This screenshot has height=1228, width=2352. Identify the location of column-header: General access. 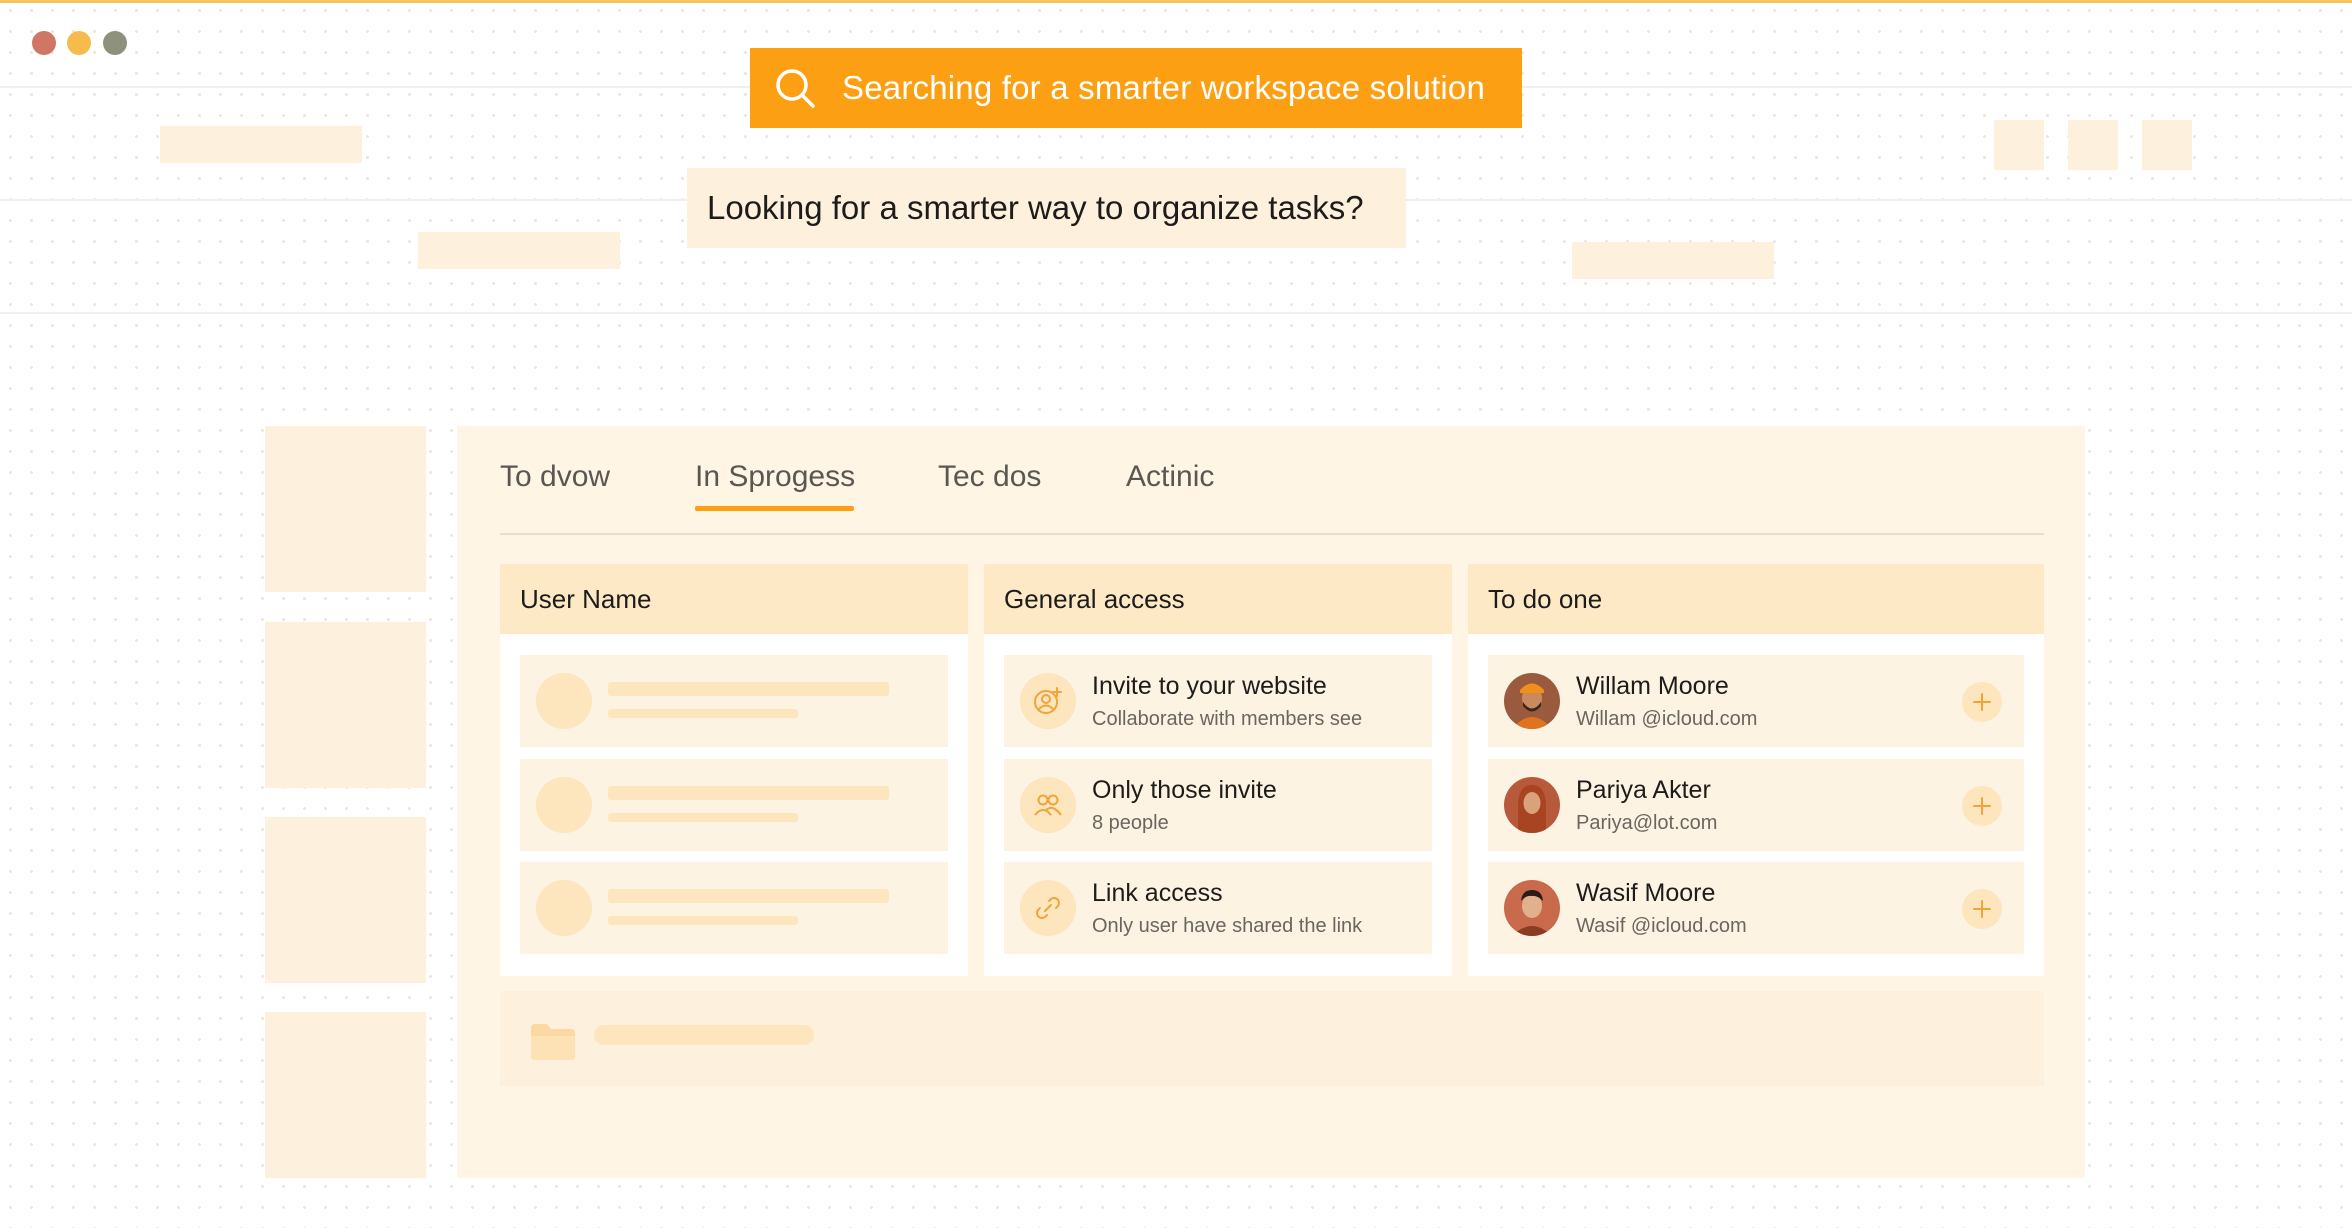
(1218, 599).